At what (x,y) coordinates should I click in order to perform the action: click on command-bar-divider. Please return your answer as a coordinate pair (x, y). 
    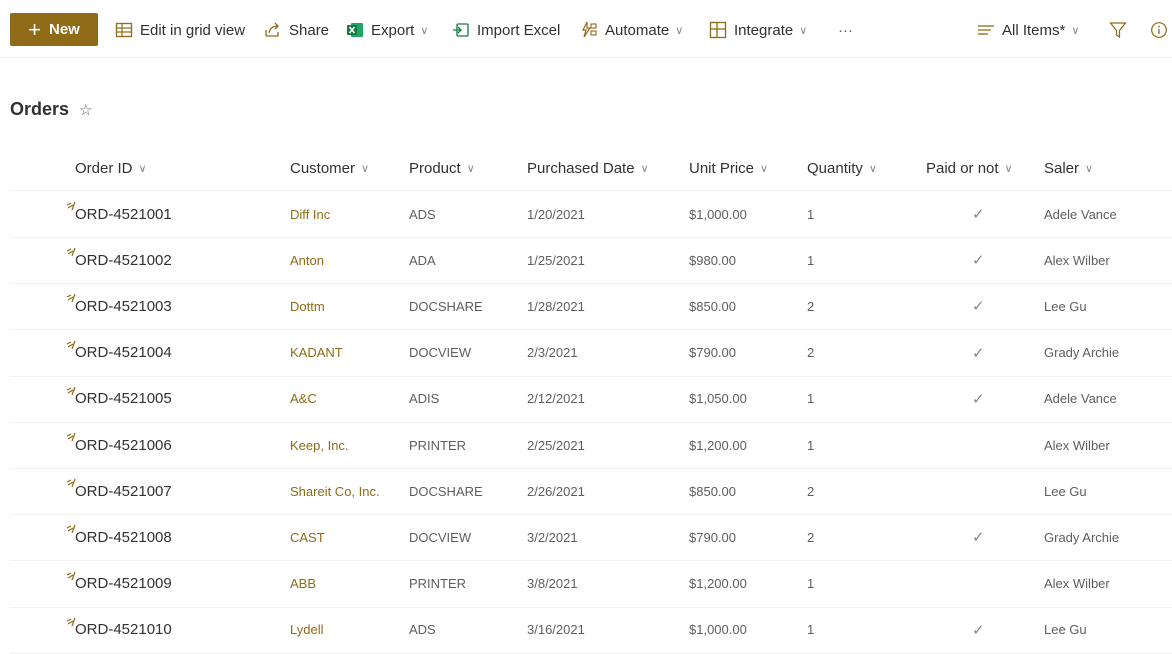
    Looking at the image, I should click on (586, 57).